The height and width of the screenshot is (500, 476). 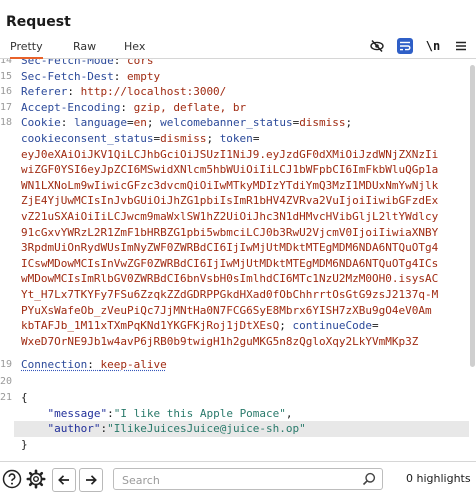 What do you see at coordinates (134, 48) in the screenshot?
I see `tab-hex: Hex` at bounding box center [134, 48].